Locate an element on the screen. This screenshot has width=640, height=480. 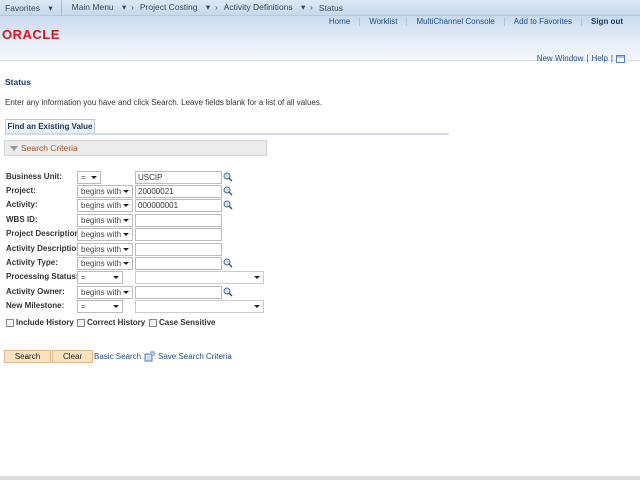
sign-out-link: Sign out is located at coordinates (606, 21).